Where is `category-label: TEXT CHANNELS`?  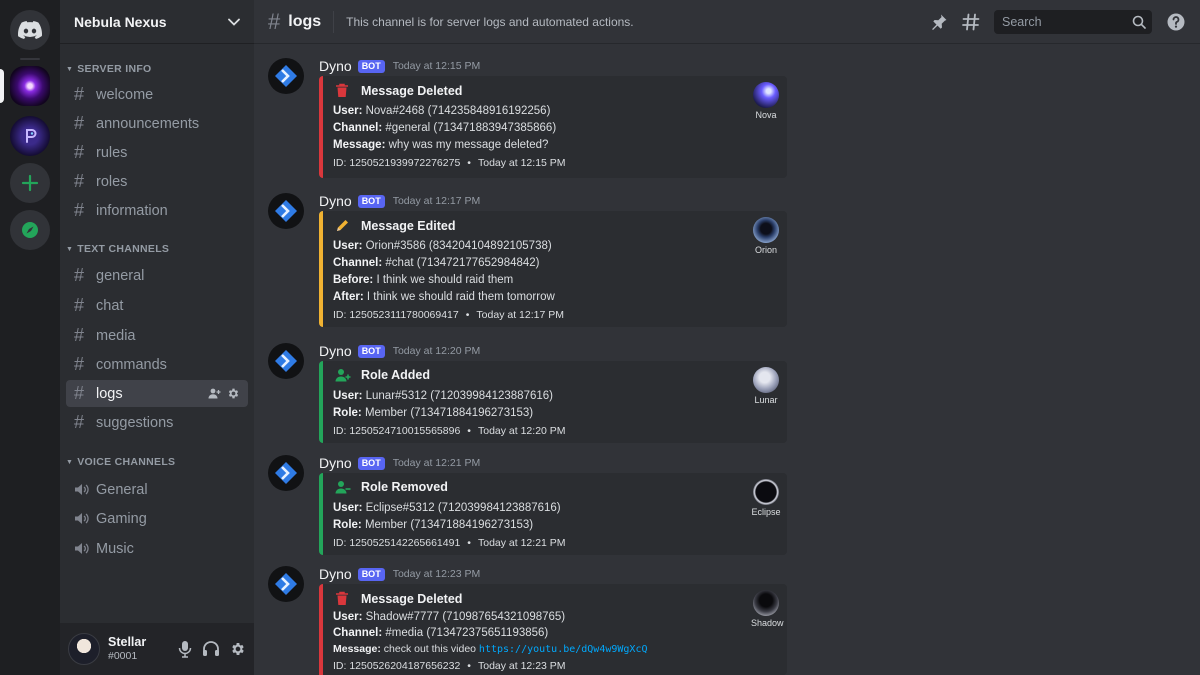 category-label: TEXT CHANNELS is located at coordinates (123, 249).